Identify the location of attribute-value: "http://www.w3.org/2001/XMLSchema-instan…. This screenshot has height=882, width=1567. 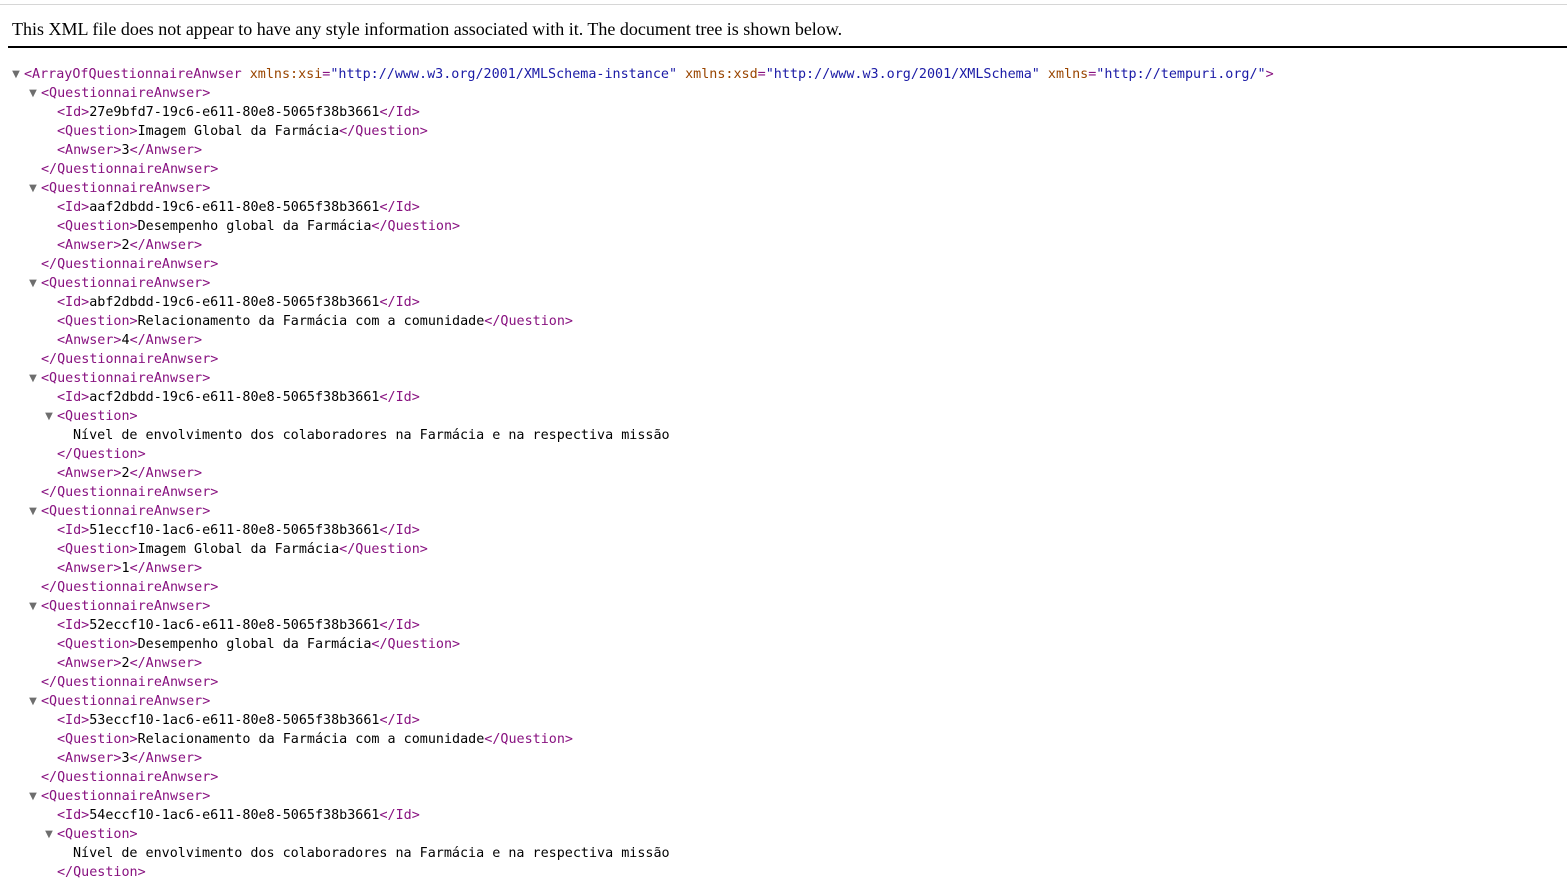
(504, 74).